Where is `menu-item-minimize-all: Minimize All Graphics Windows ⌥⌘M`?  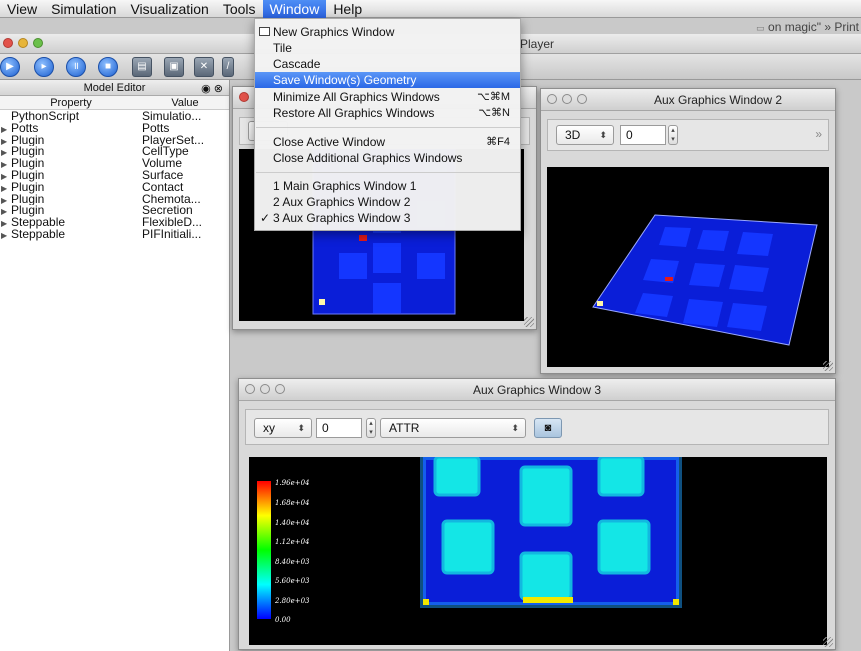
menu-item-minimize-all: Minimize All Graphics Windows ⌥⌘M is located at coordinates (387, 97).